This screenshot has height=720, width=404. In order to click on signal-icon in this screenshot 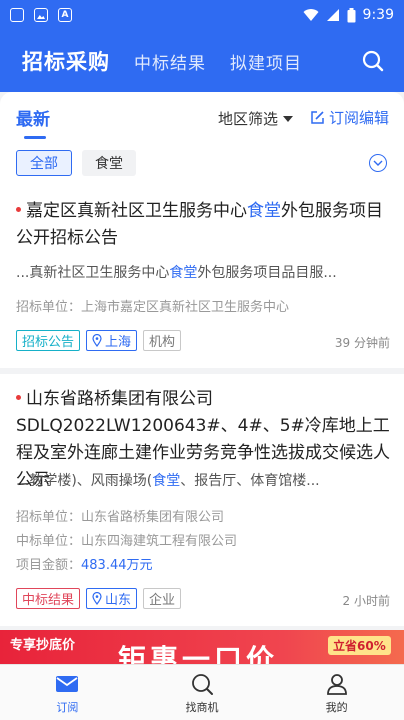, I will do `click(332, 15)`.